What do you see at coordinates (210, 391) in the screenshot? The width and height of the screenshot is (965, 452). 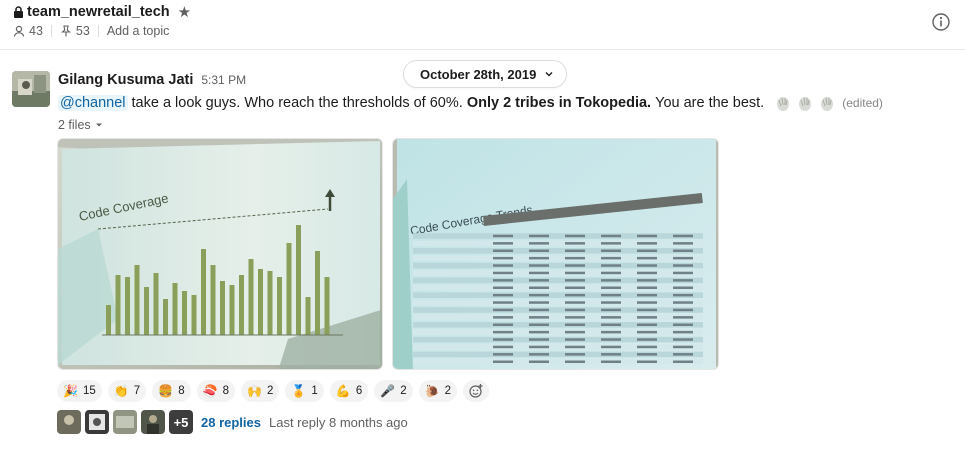 I see `sushi-icon: 🍣` at bounding box center [210, 391].